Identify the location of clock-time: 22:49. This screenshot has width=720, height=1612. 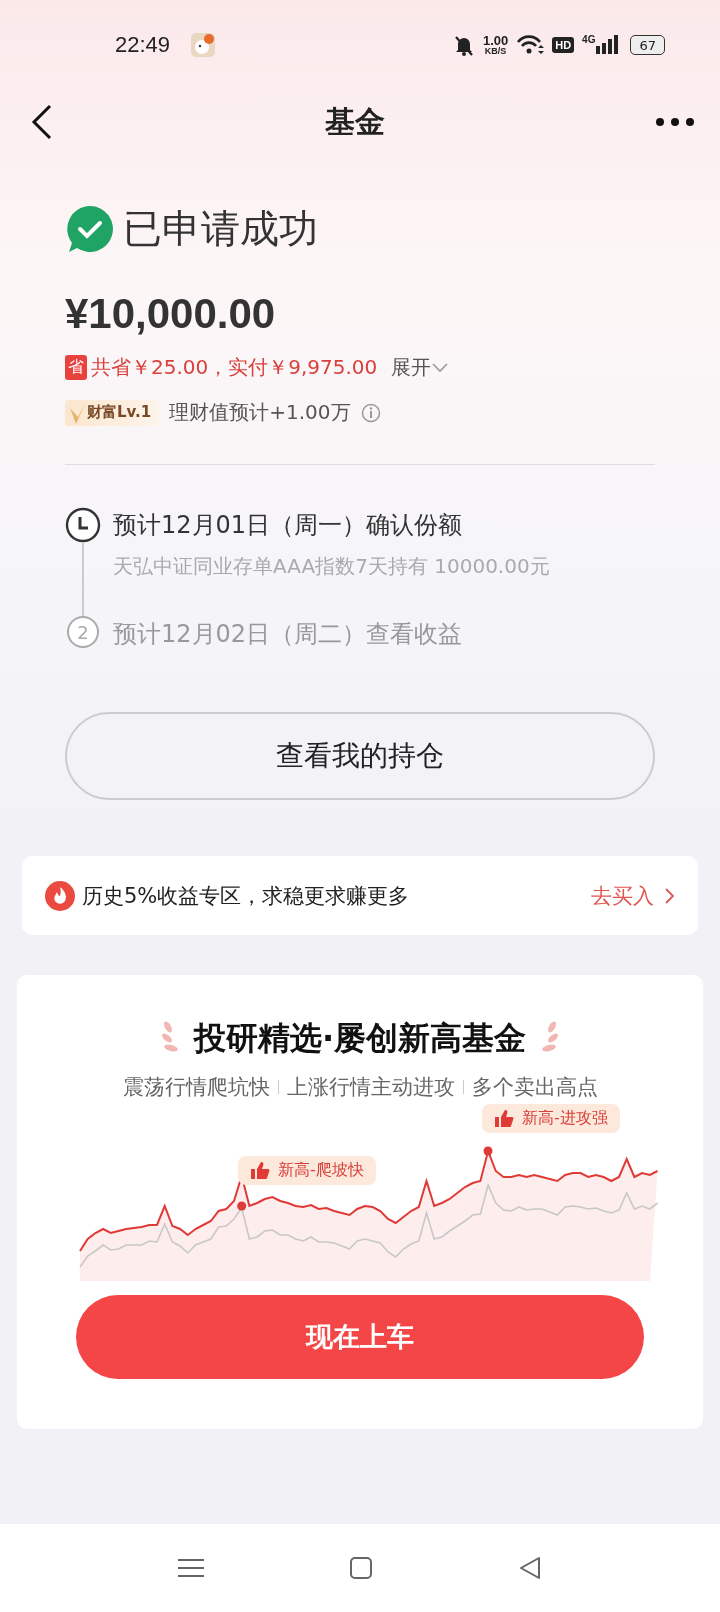
(143, 45).